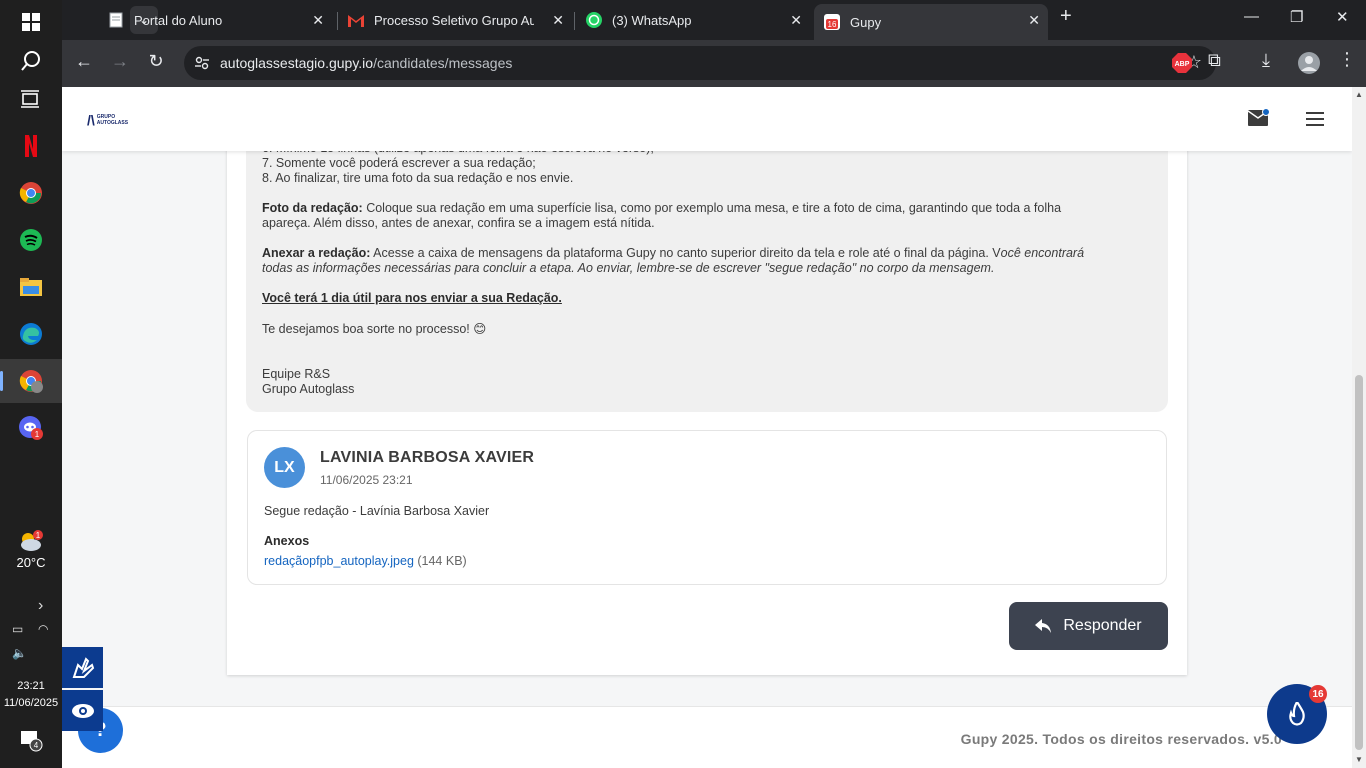  Describe the element at coordinates (1266, 112) in the screenshot. I see `mail-unread-dot` at that location.